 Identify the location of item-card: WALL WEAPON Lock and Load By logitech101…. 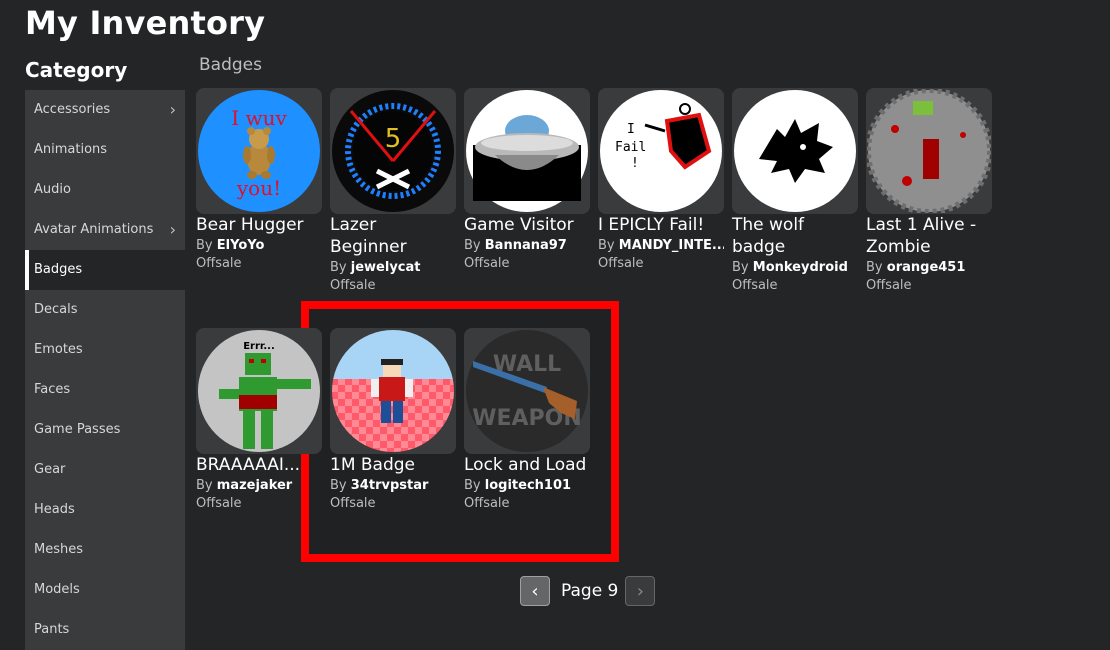
(527, 419).